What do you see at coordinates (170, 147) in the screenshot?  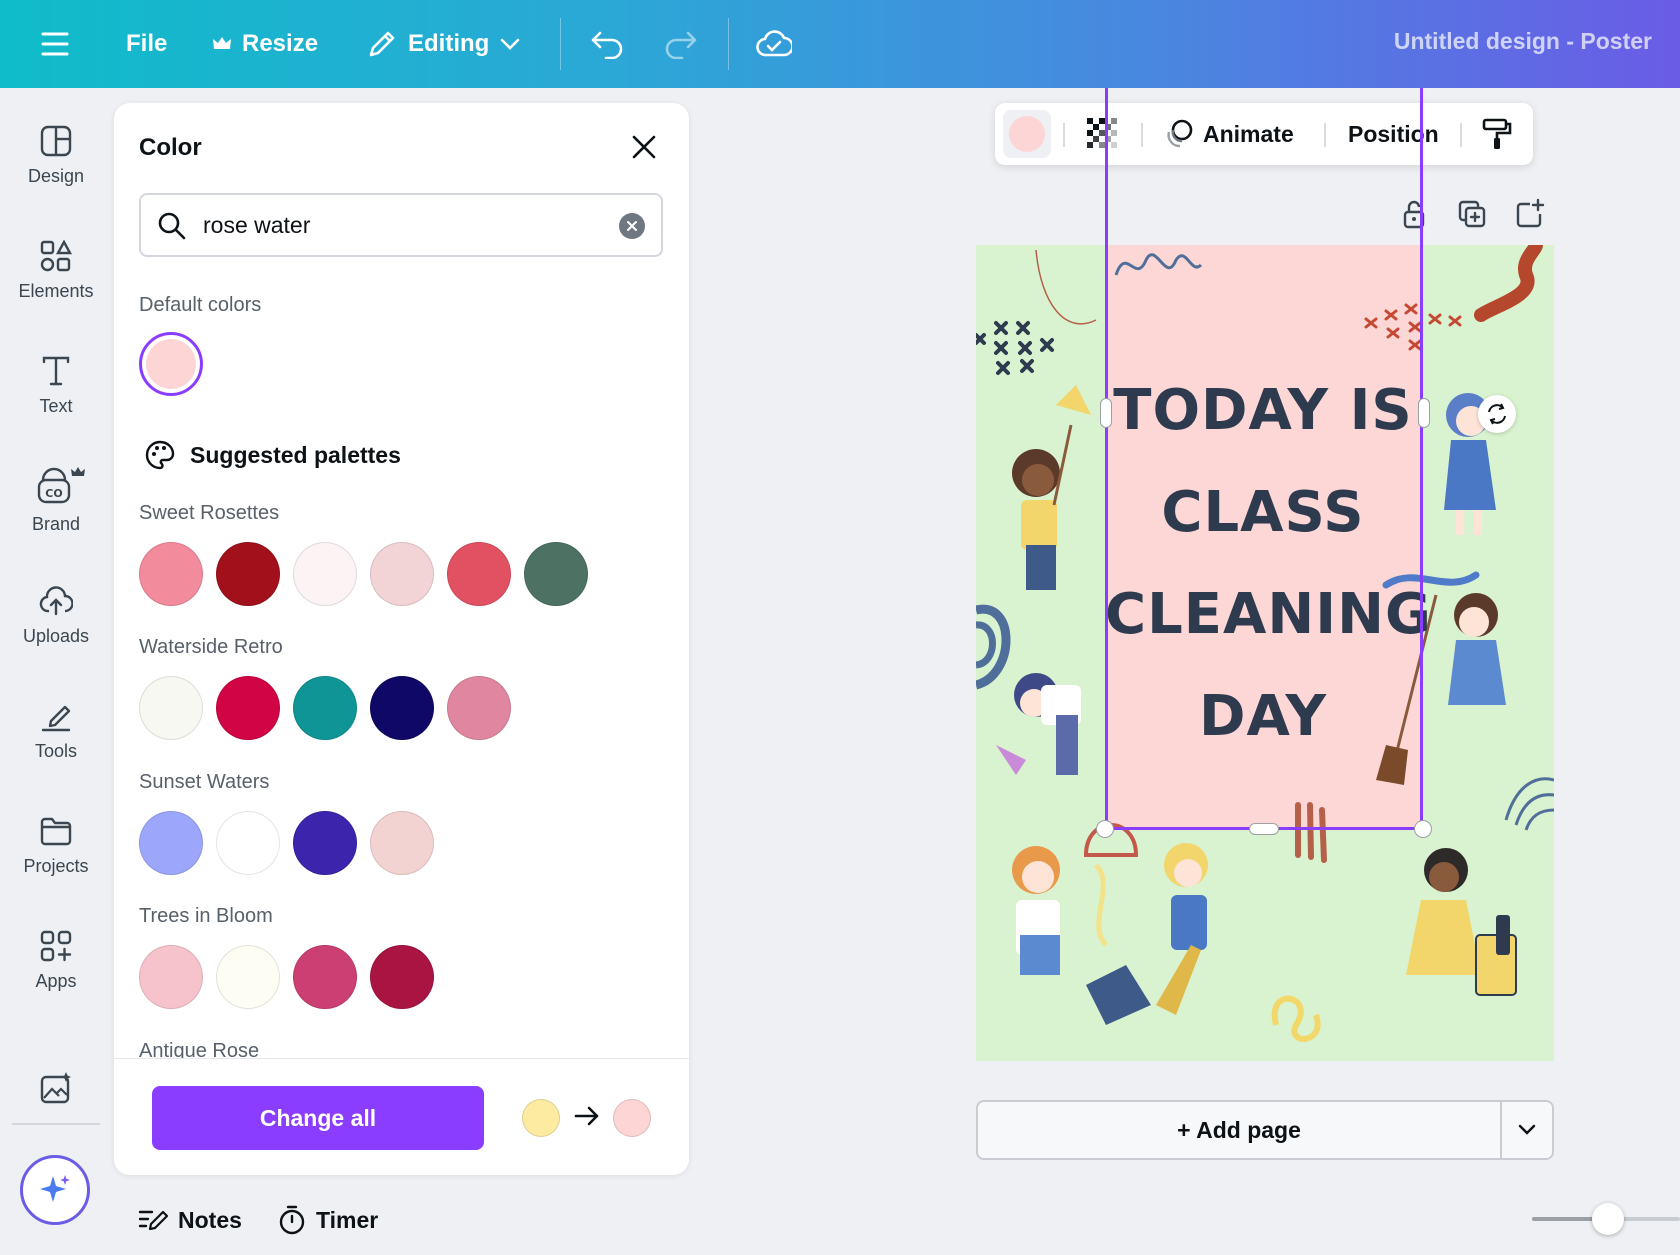 I see `panel-title: Color` at bounding box center [170, 147].